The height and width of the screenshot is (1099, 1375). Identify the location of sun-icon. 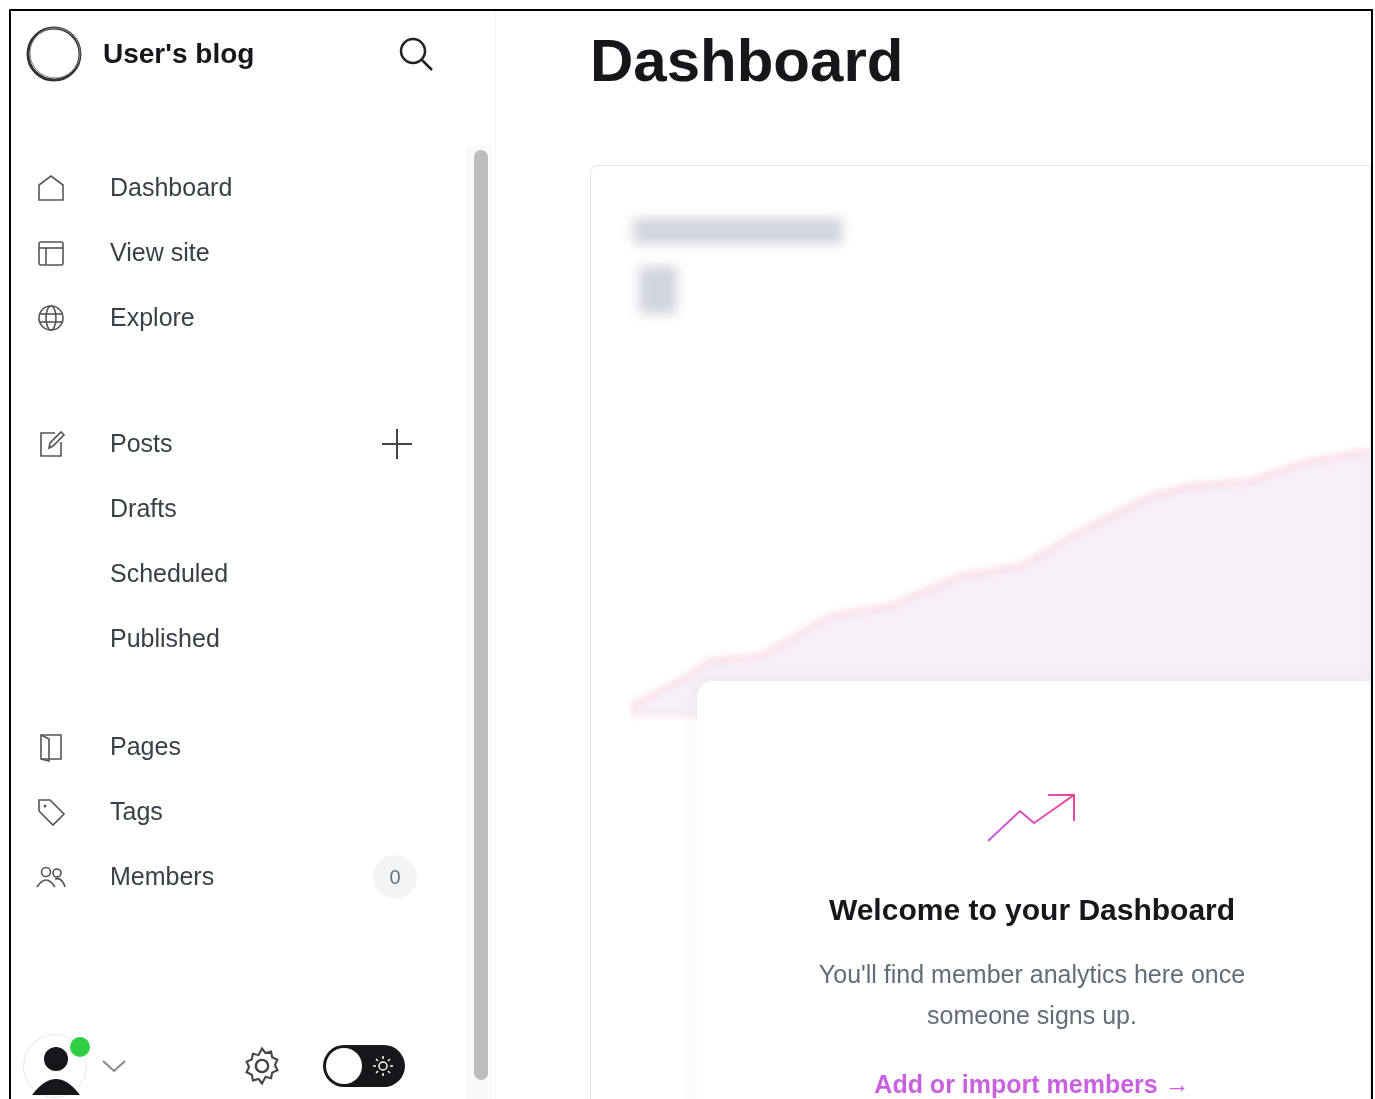
(383, 1066).